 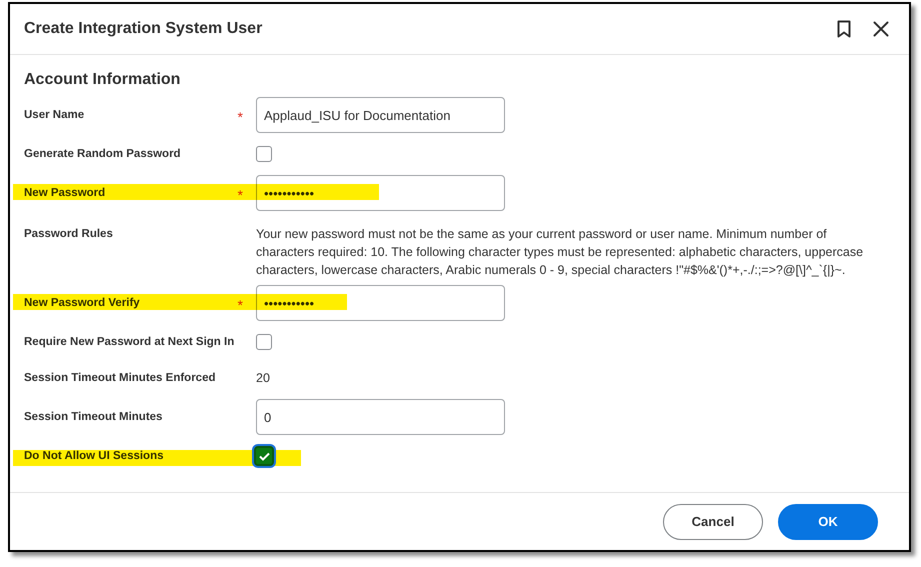 What do you see at coordinates (129, 342) in the screenshot?
I see `field-label: Require New Password at Next Sign In` at bounding box center [129, 342].